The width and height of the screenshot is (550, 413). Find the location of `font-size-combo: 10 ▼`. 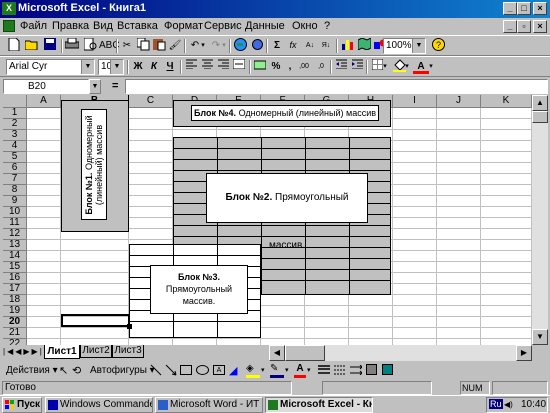

font-size-combo: 10 ▼ is located at coordinates (111, 67).